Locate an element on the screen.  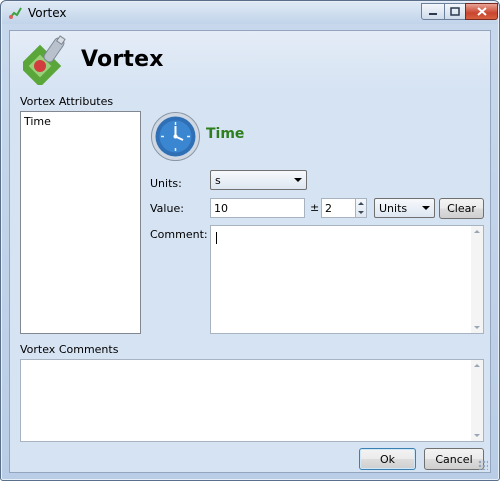
minimize-button is located at coordinates (433, 11).